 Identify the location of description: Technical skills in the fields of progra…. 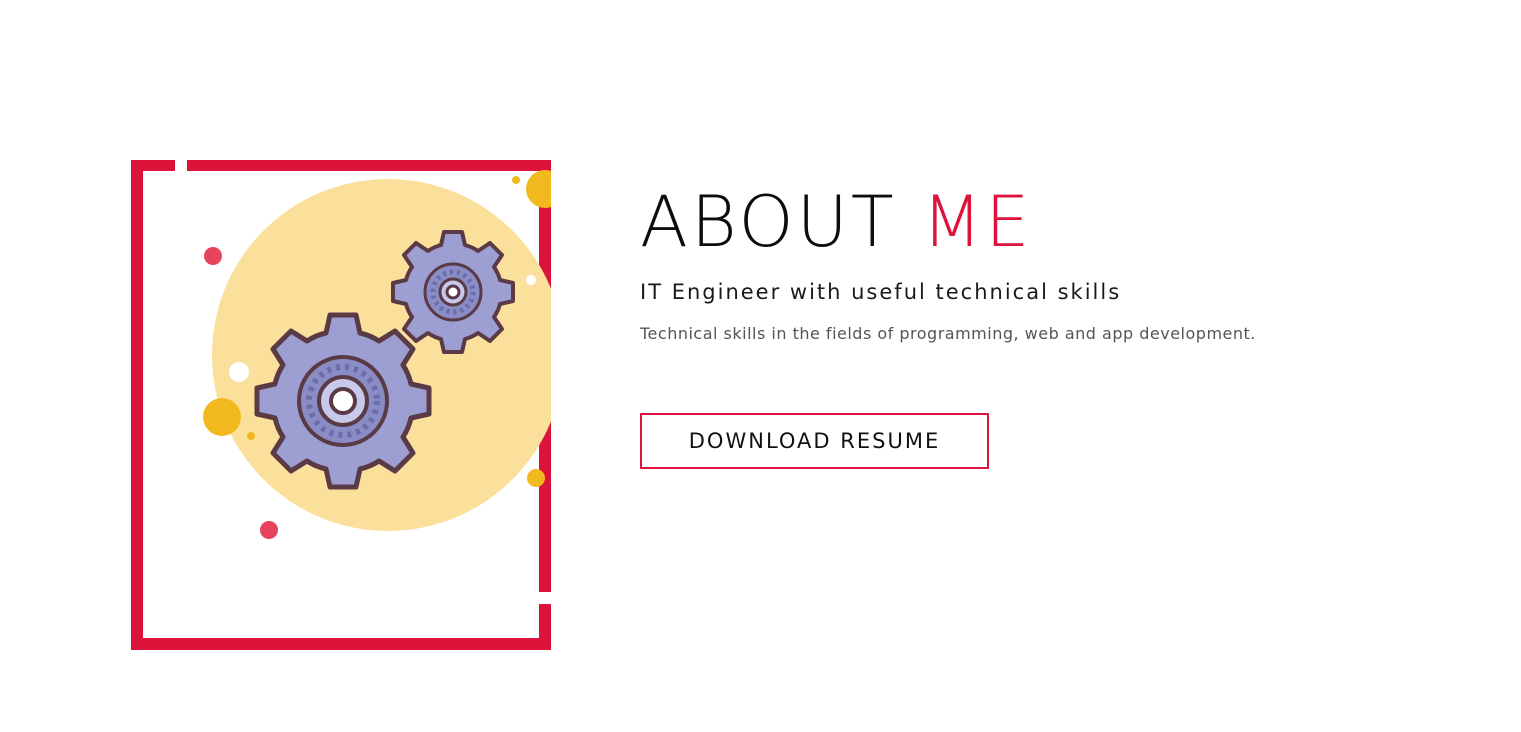
(948, 333).